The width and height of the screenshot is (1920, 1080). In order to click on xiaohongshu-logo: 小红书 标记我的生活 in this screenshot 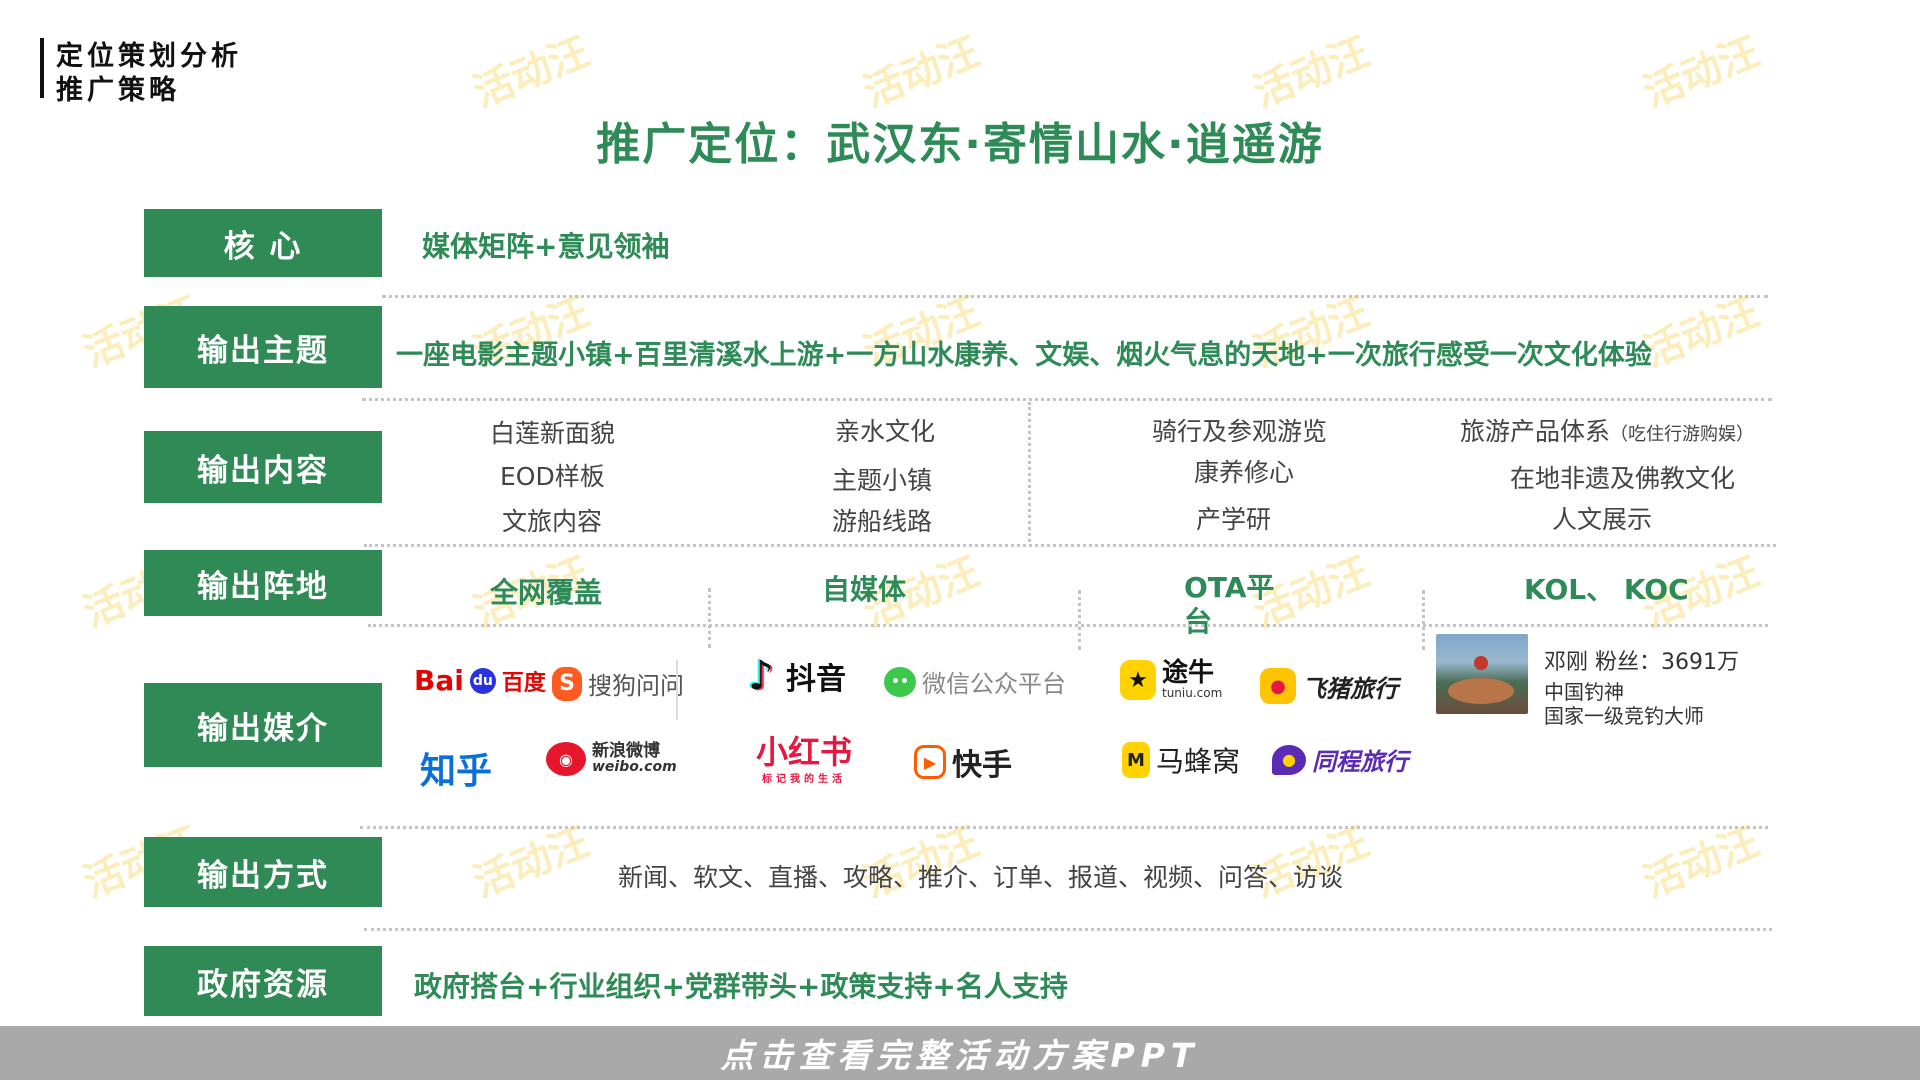, I will do `click(804, 759)`.